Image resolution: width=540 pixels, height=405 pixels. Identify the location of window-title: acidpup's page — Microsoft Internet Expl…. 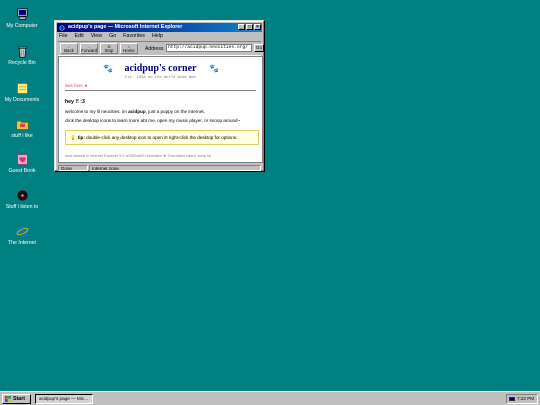
(125, 27).